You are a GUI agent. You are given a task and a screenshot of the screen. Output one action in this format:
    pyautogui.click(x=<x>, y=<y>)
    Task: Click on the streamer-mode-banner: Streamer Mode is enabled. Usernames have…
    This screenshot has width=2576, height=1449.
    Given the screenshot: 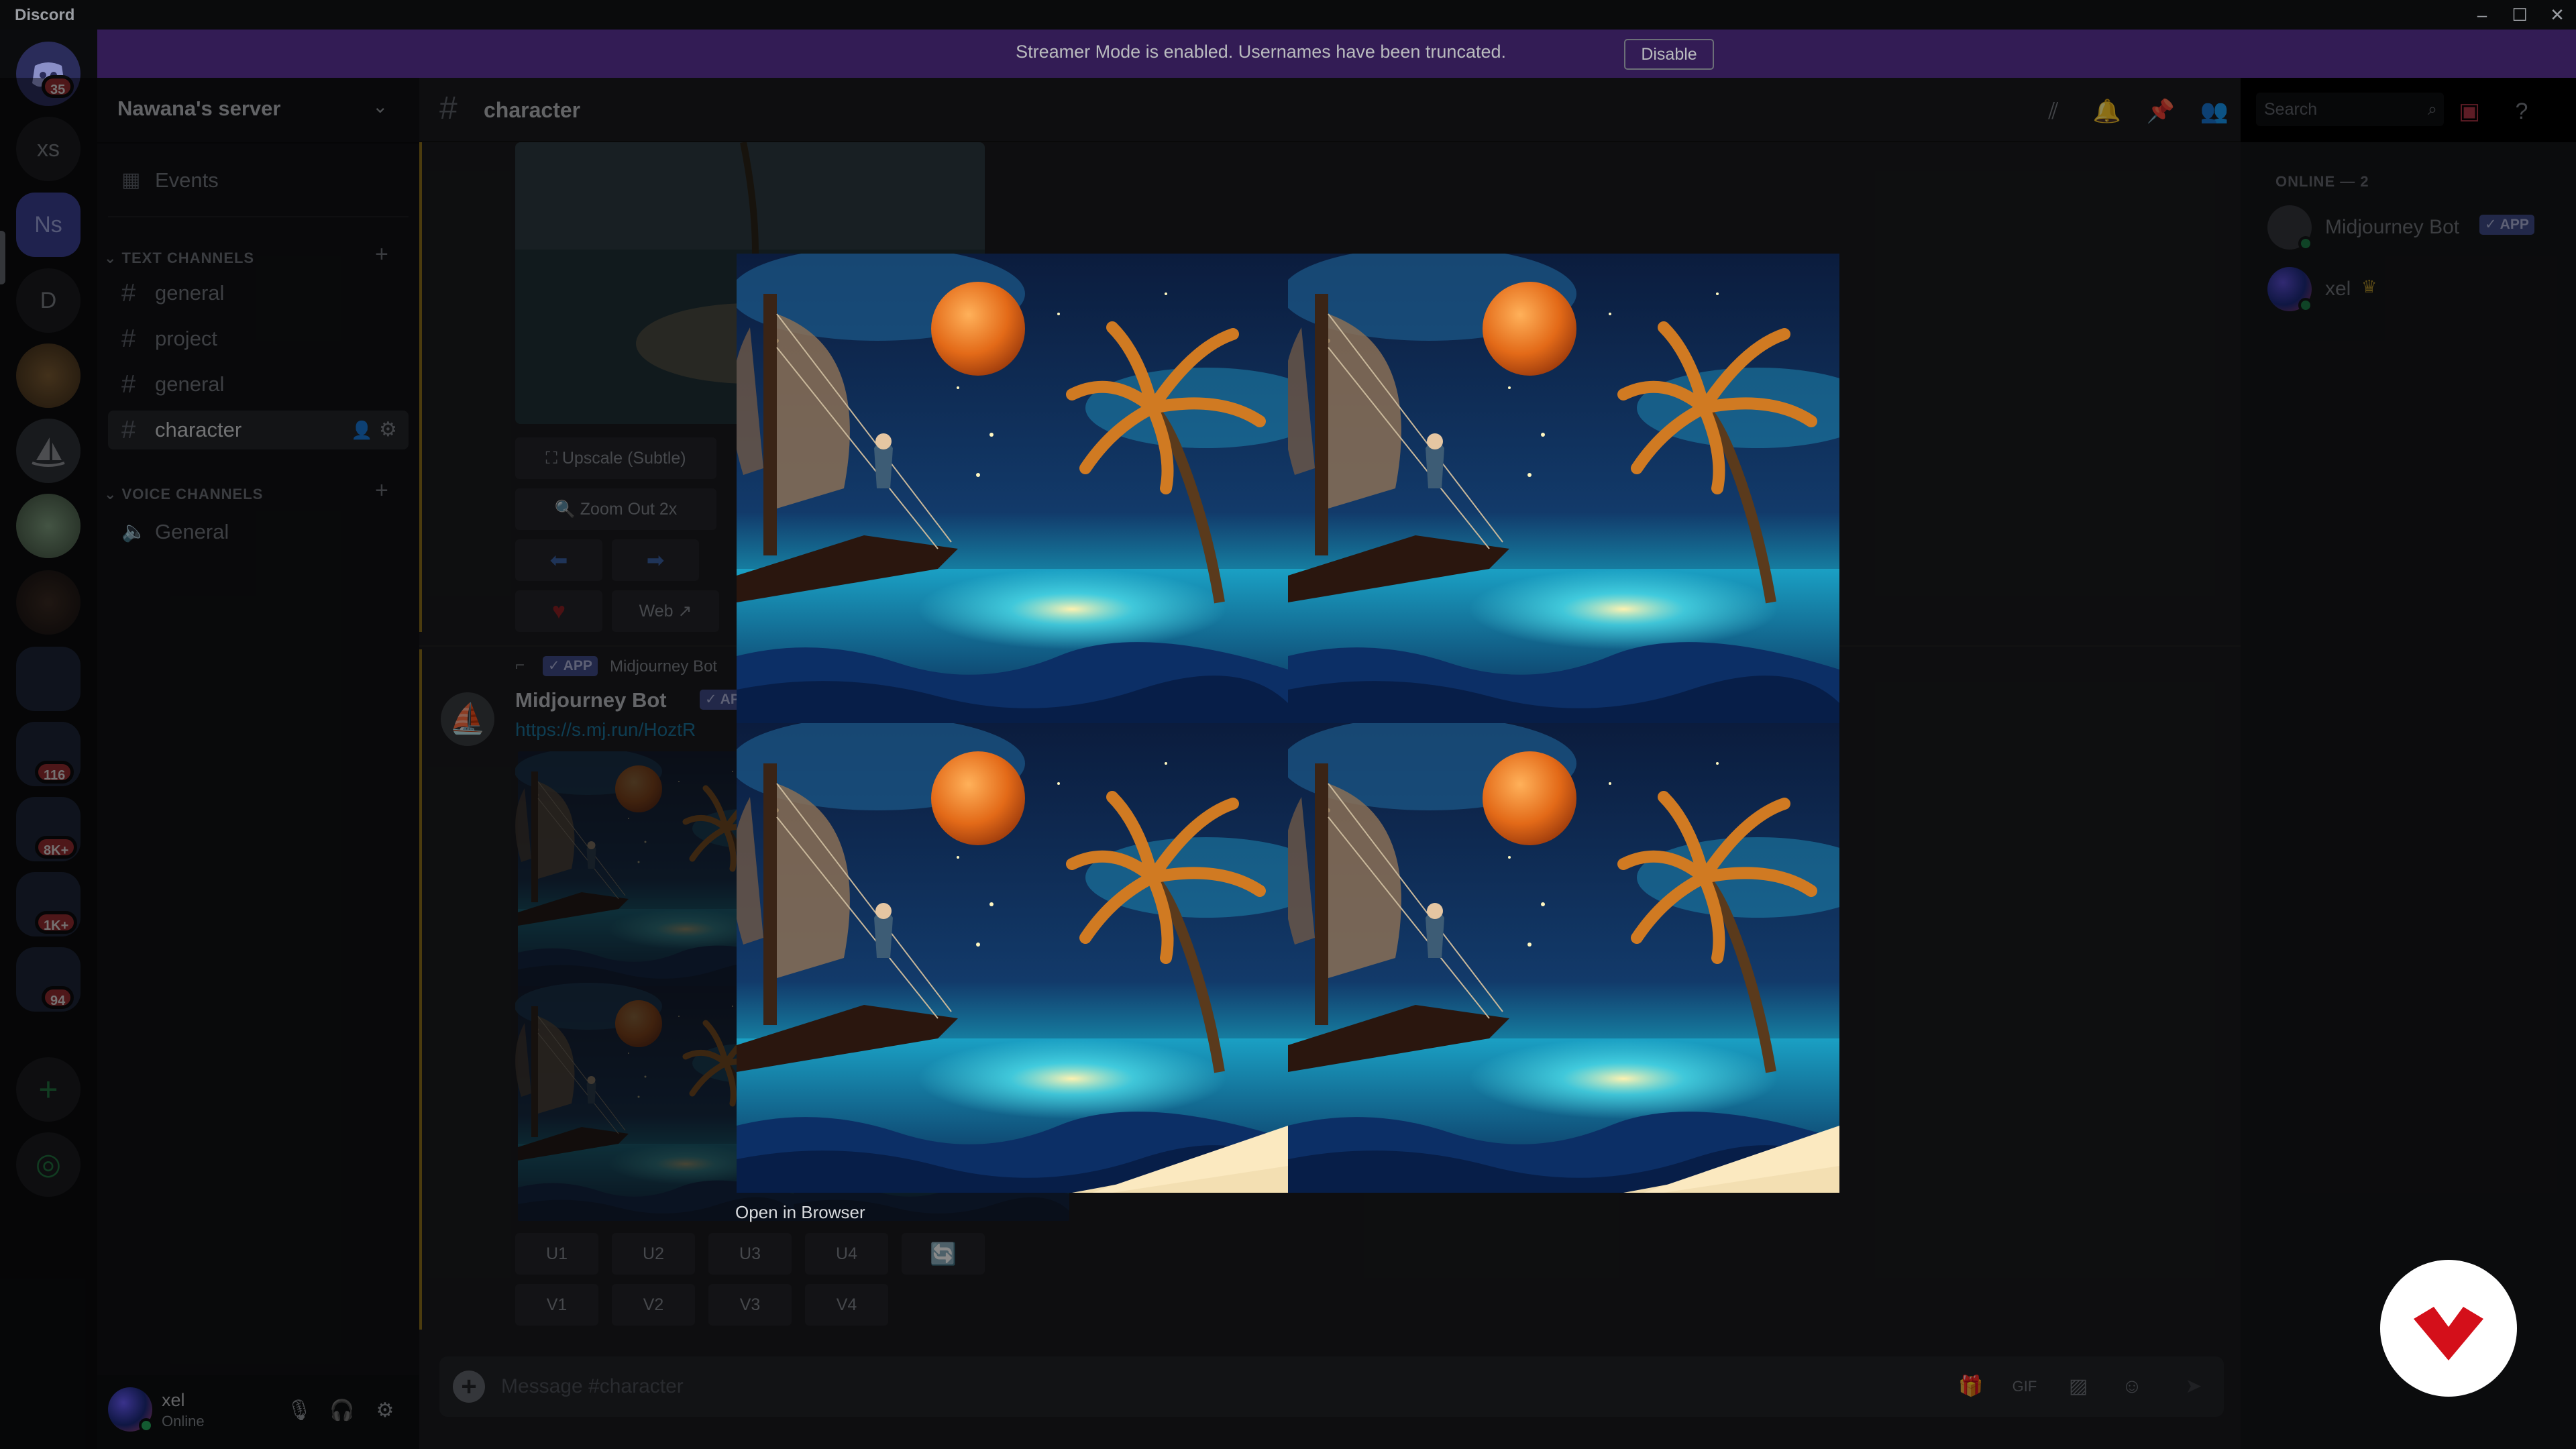 What is the action you would take?
    pyautogui.click(x=1336, y=54)
    